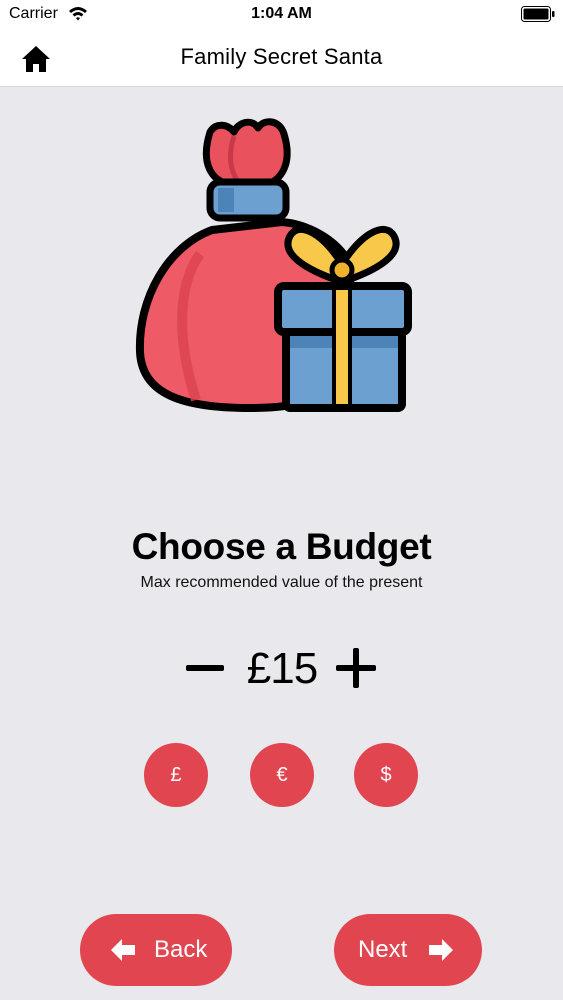  What do you see at coordinates (205, 668) in the screenshot?
I see `minus-icon` at bounding box center [205, 668].